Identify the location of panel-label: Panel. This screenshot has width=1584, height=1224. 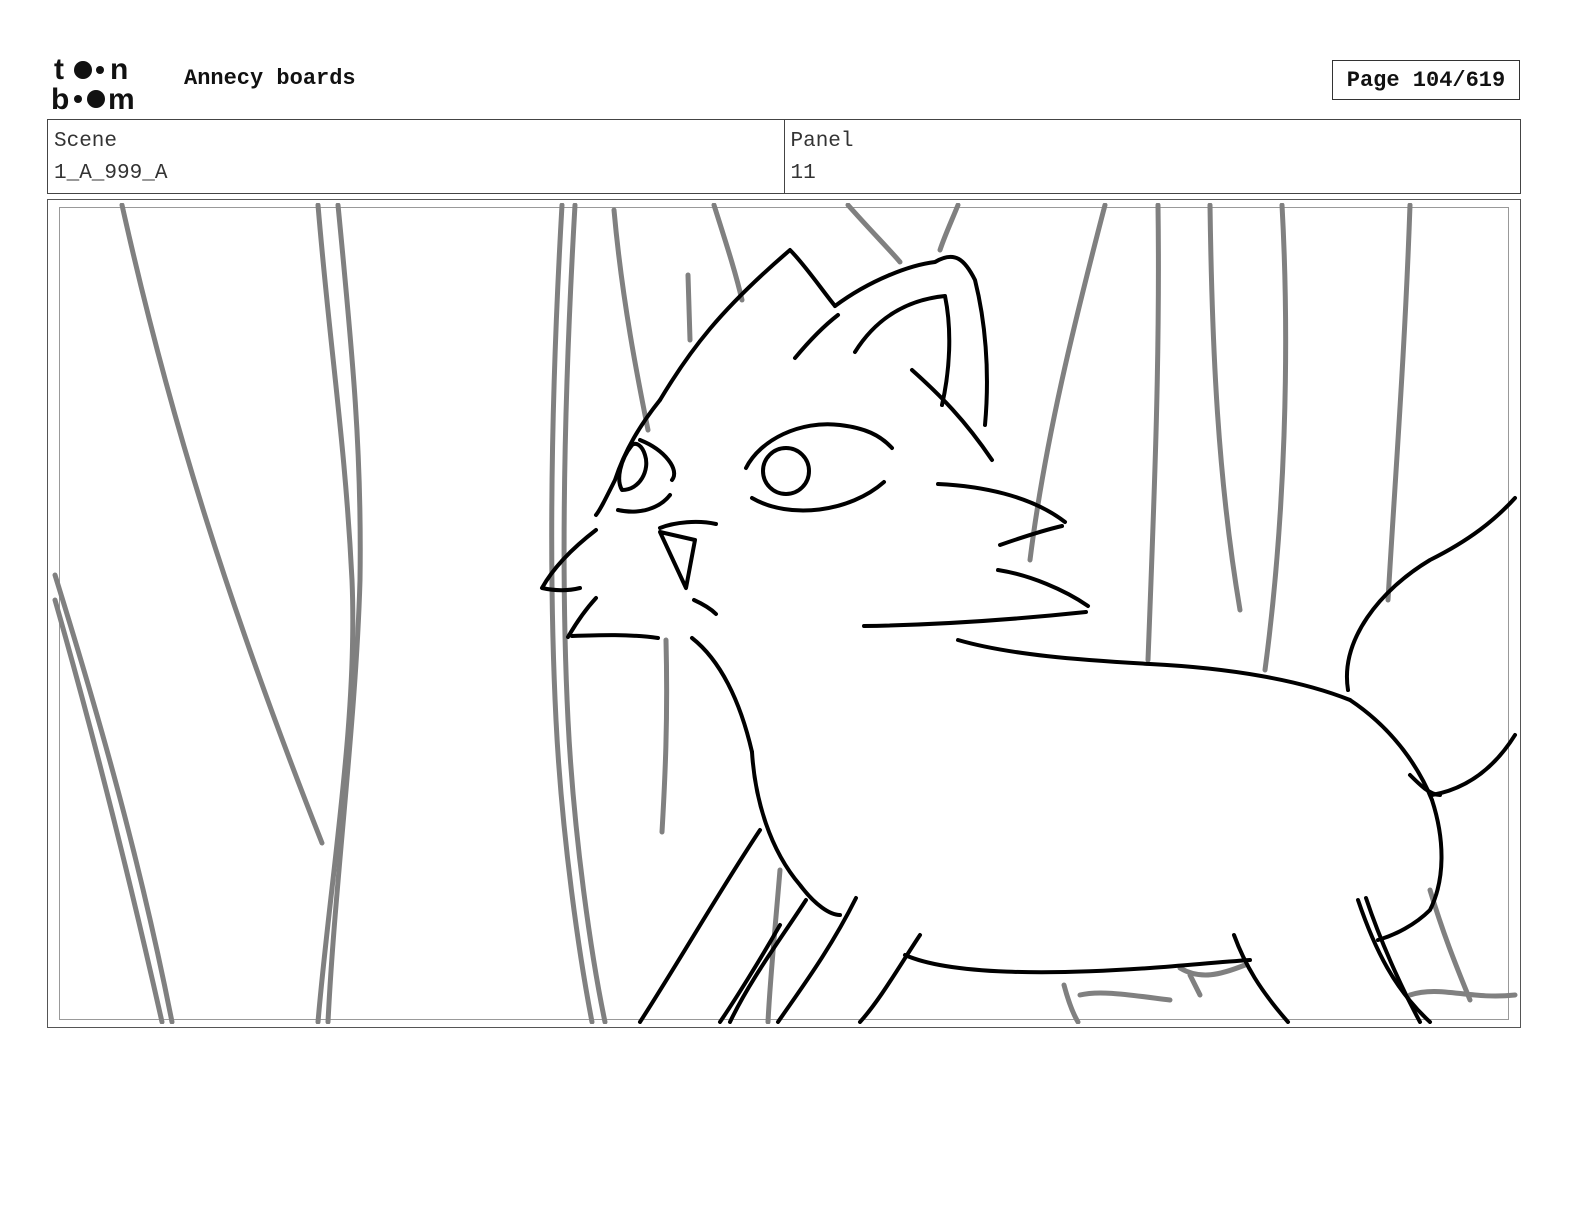
(822, 141).